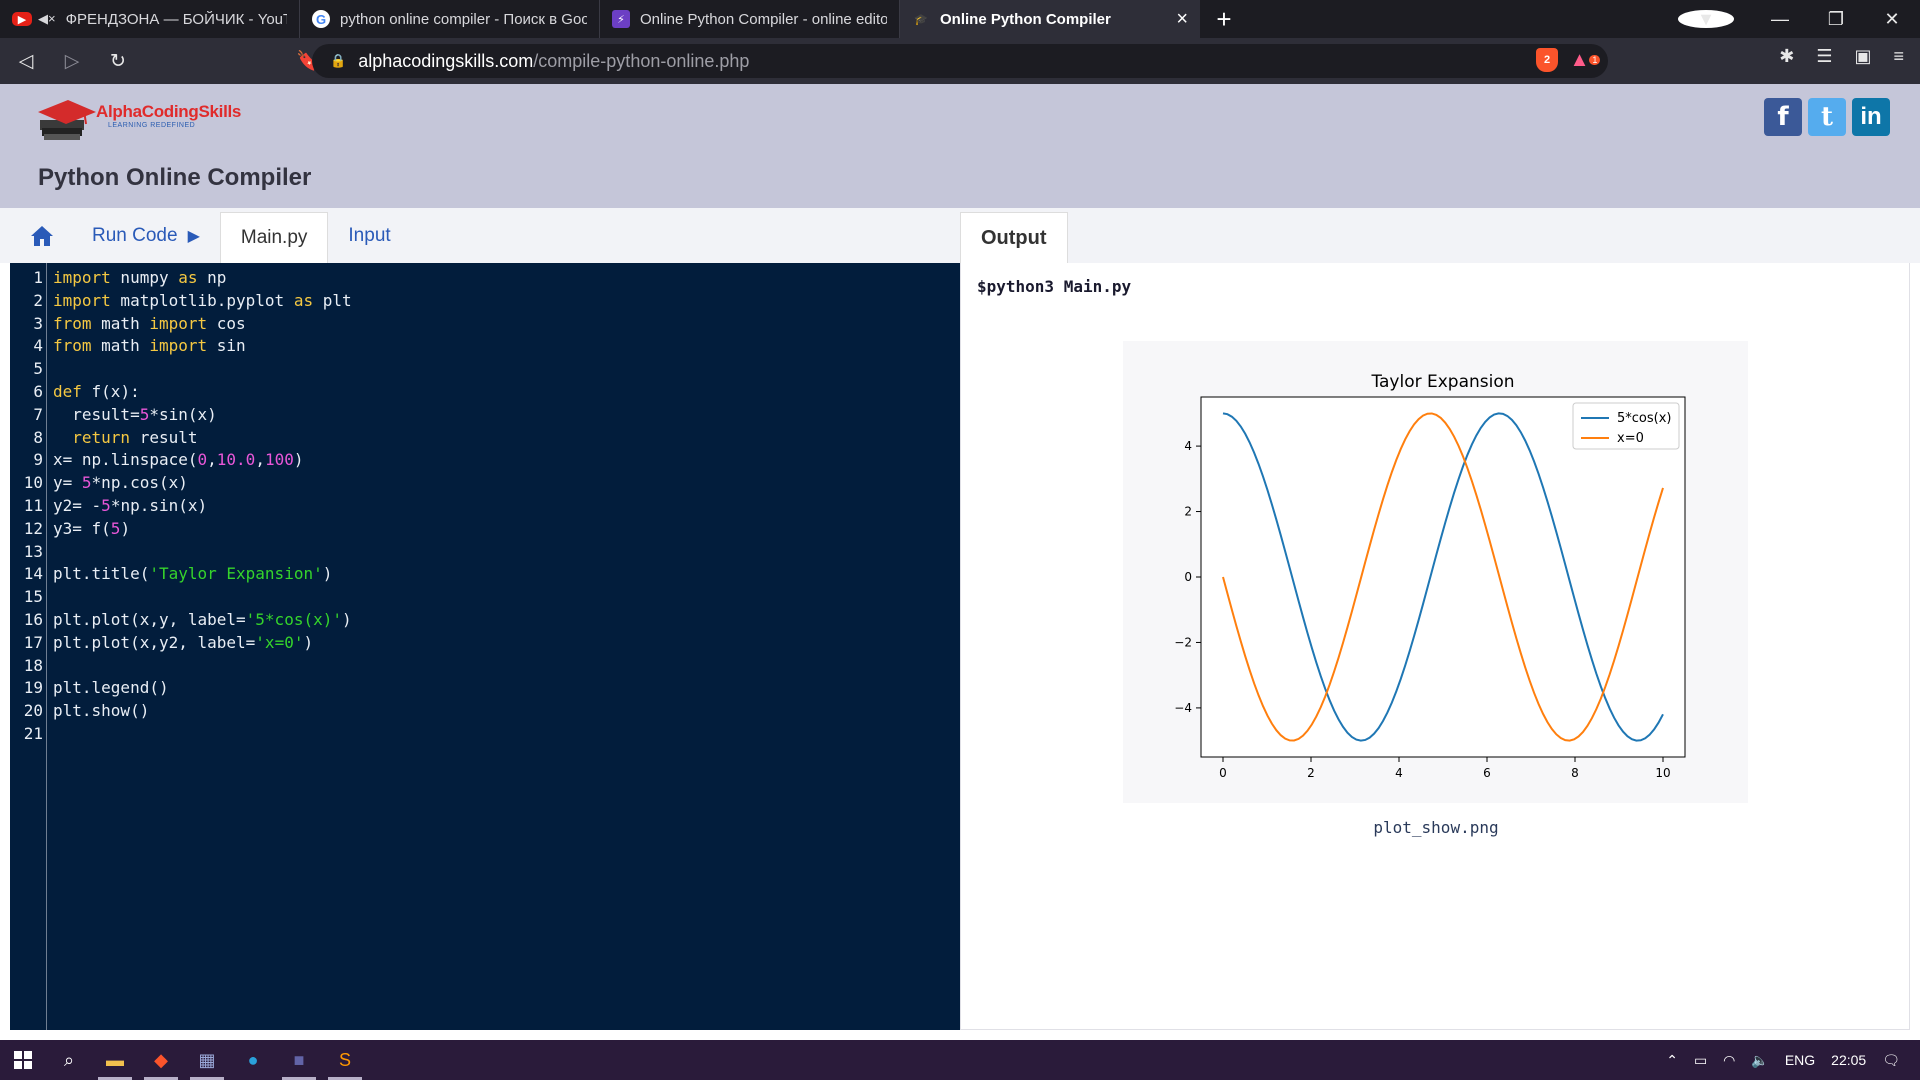 Image resolution: width=1920 pixels, height=1080 pixels. What do you see at coordinates (1585, 60) in the screenshot?
I see `brave-rewards-icon: ▲ 1` at bounding box center [1585, 60].